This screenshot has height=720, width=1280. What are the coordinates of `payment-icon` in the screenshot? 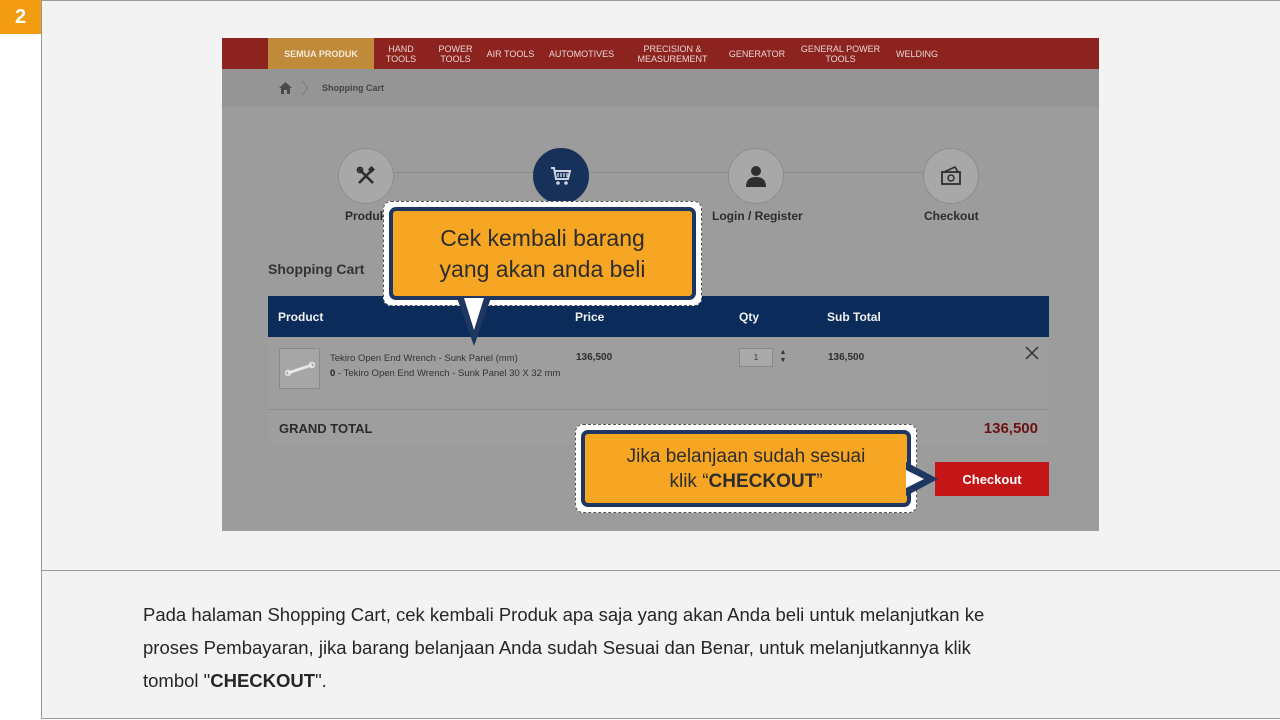 It's located at (951, 175).